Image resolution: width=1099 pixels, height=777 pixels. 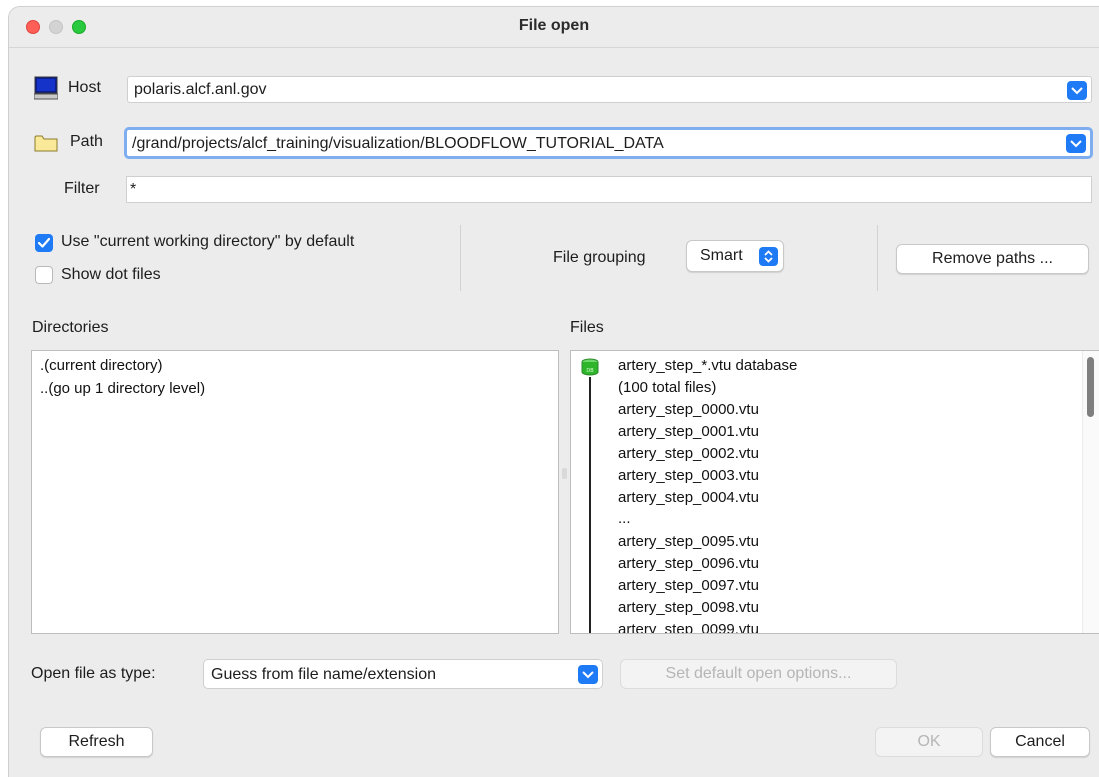 What do you see at coordinates (688, 497) in the screenshot?
I see `file-item: artery_step_0004.vtu` at bounding box center [688, 497].